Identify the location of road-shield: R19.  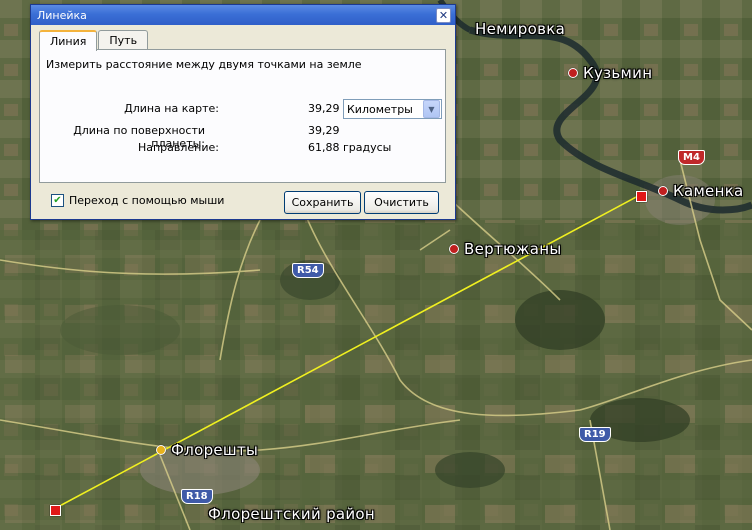
(595, 434).